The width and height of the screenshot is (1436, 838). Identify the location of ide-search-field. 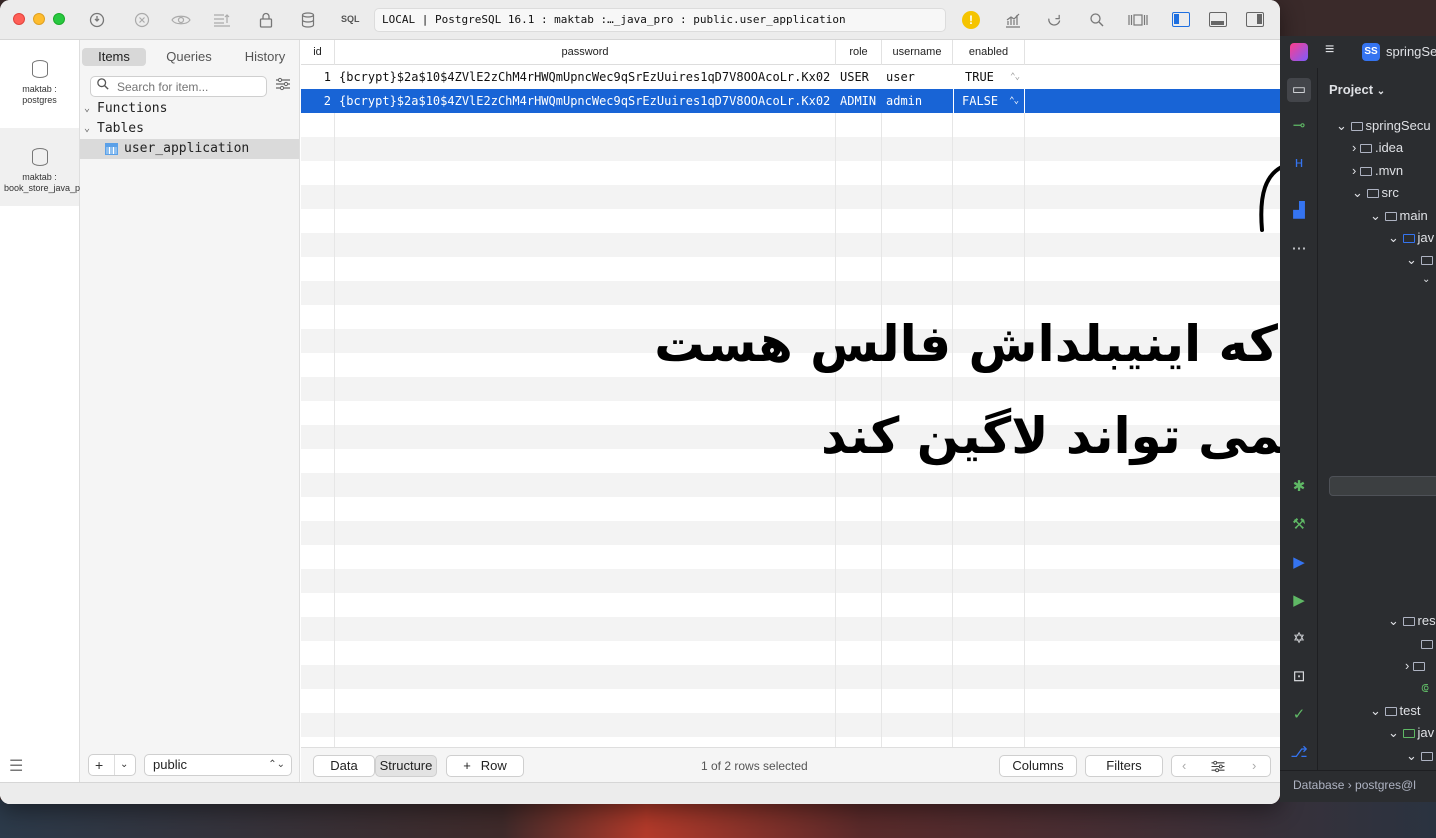
(1382, 486).